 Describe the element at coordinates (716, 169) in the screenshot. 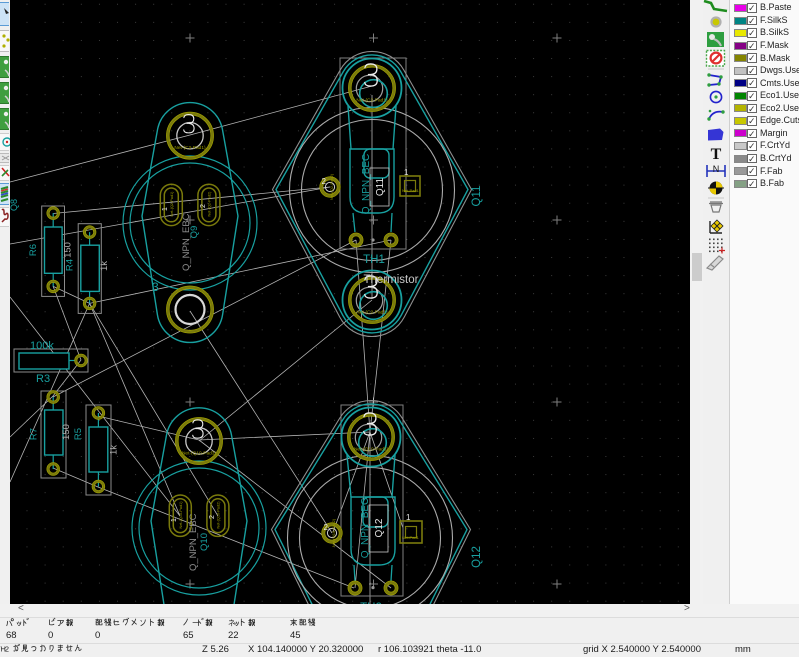

I see `svg-text: N` at that location.